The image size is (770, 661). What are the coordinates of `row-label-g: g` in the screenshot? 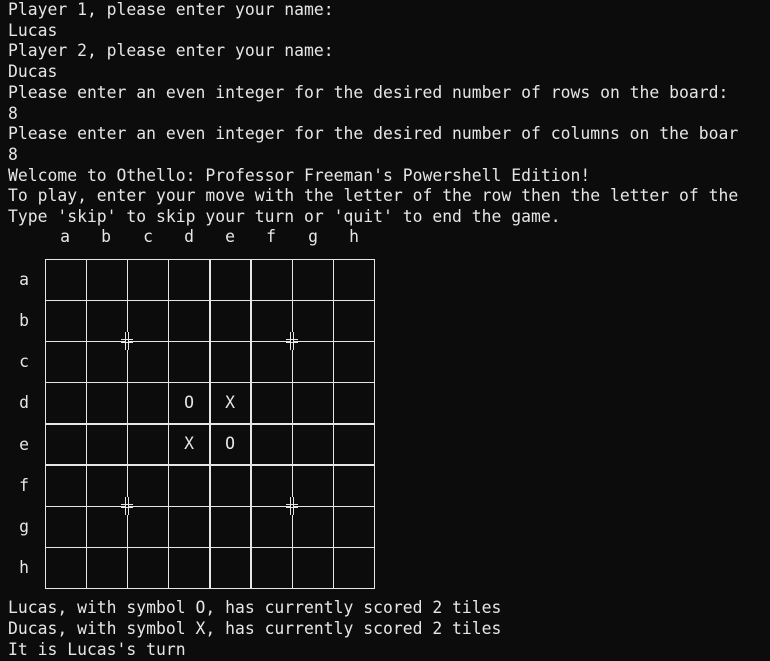 It's located at (24, 526).